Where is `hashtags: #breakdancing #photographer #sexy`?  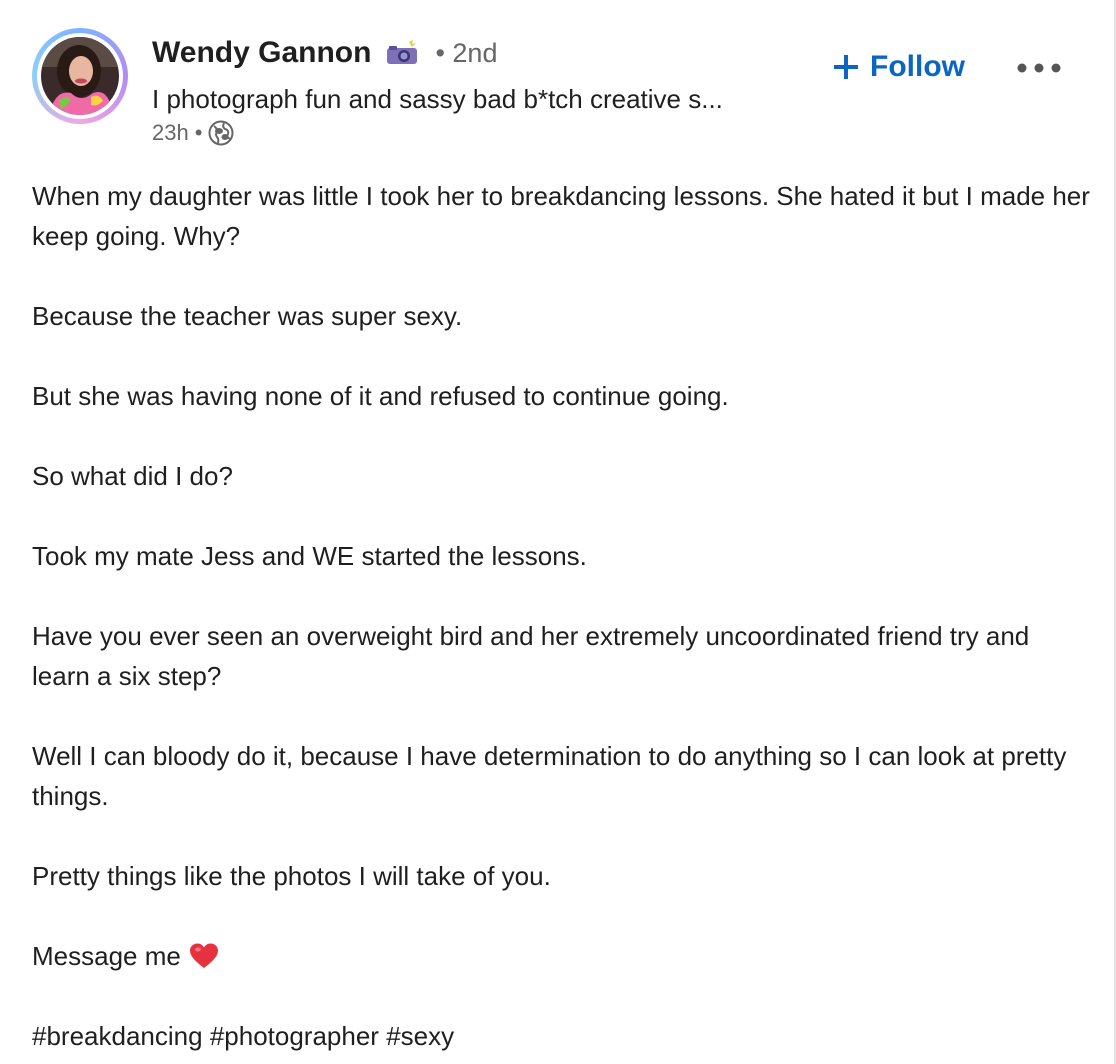
hashtags: #breakdancing #photographer #sexy is located at coordinates (562, 1036).